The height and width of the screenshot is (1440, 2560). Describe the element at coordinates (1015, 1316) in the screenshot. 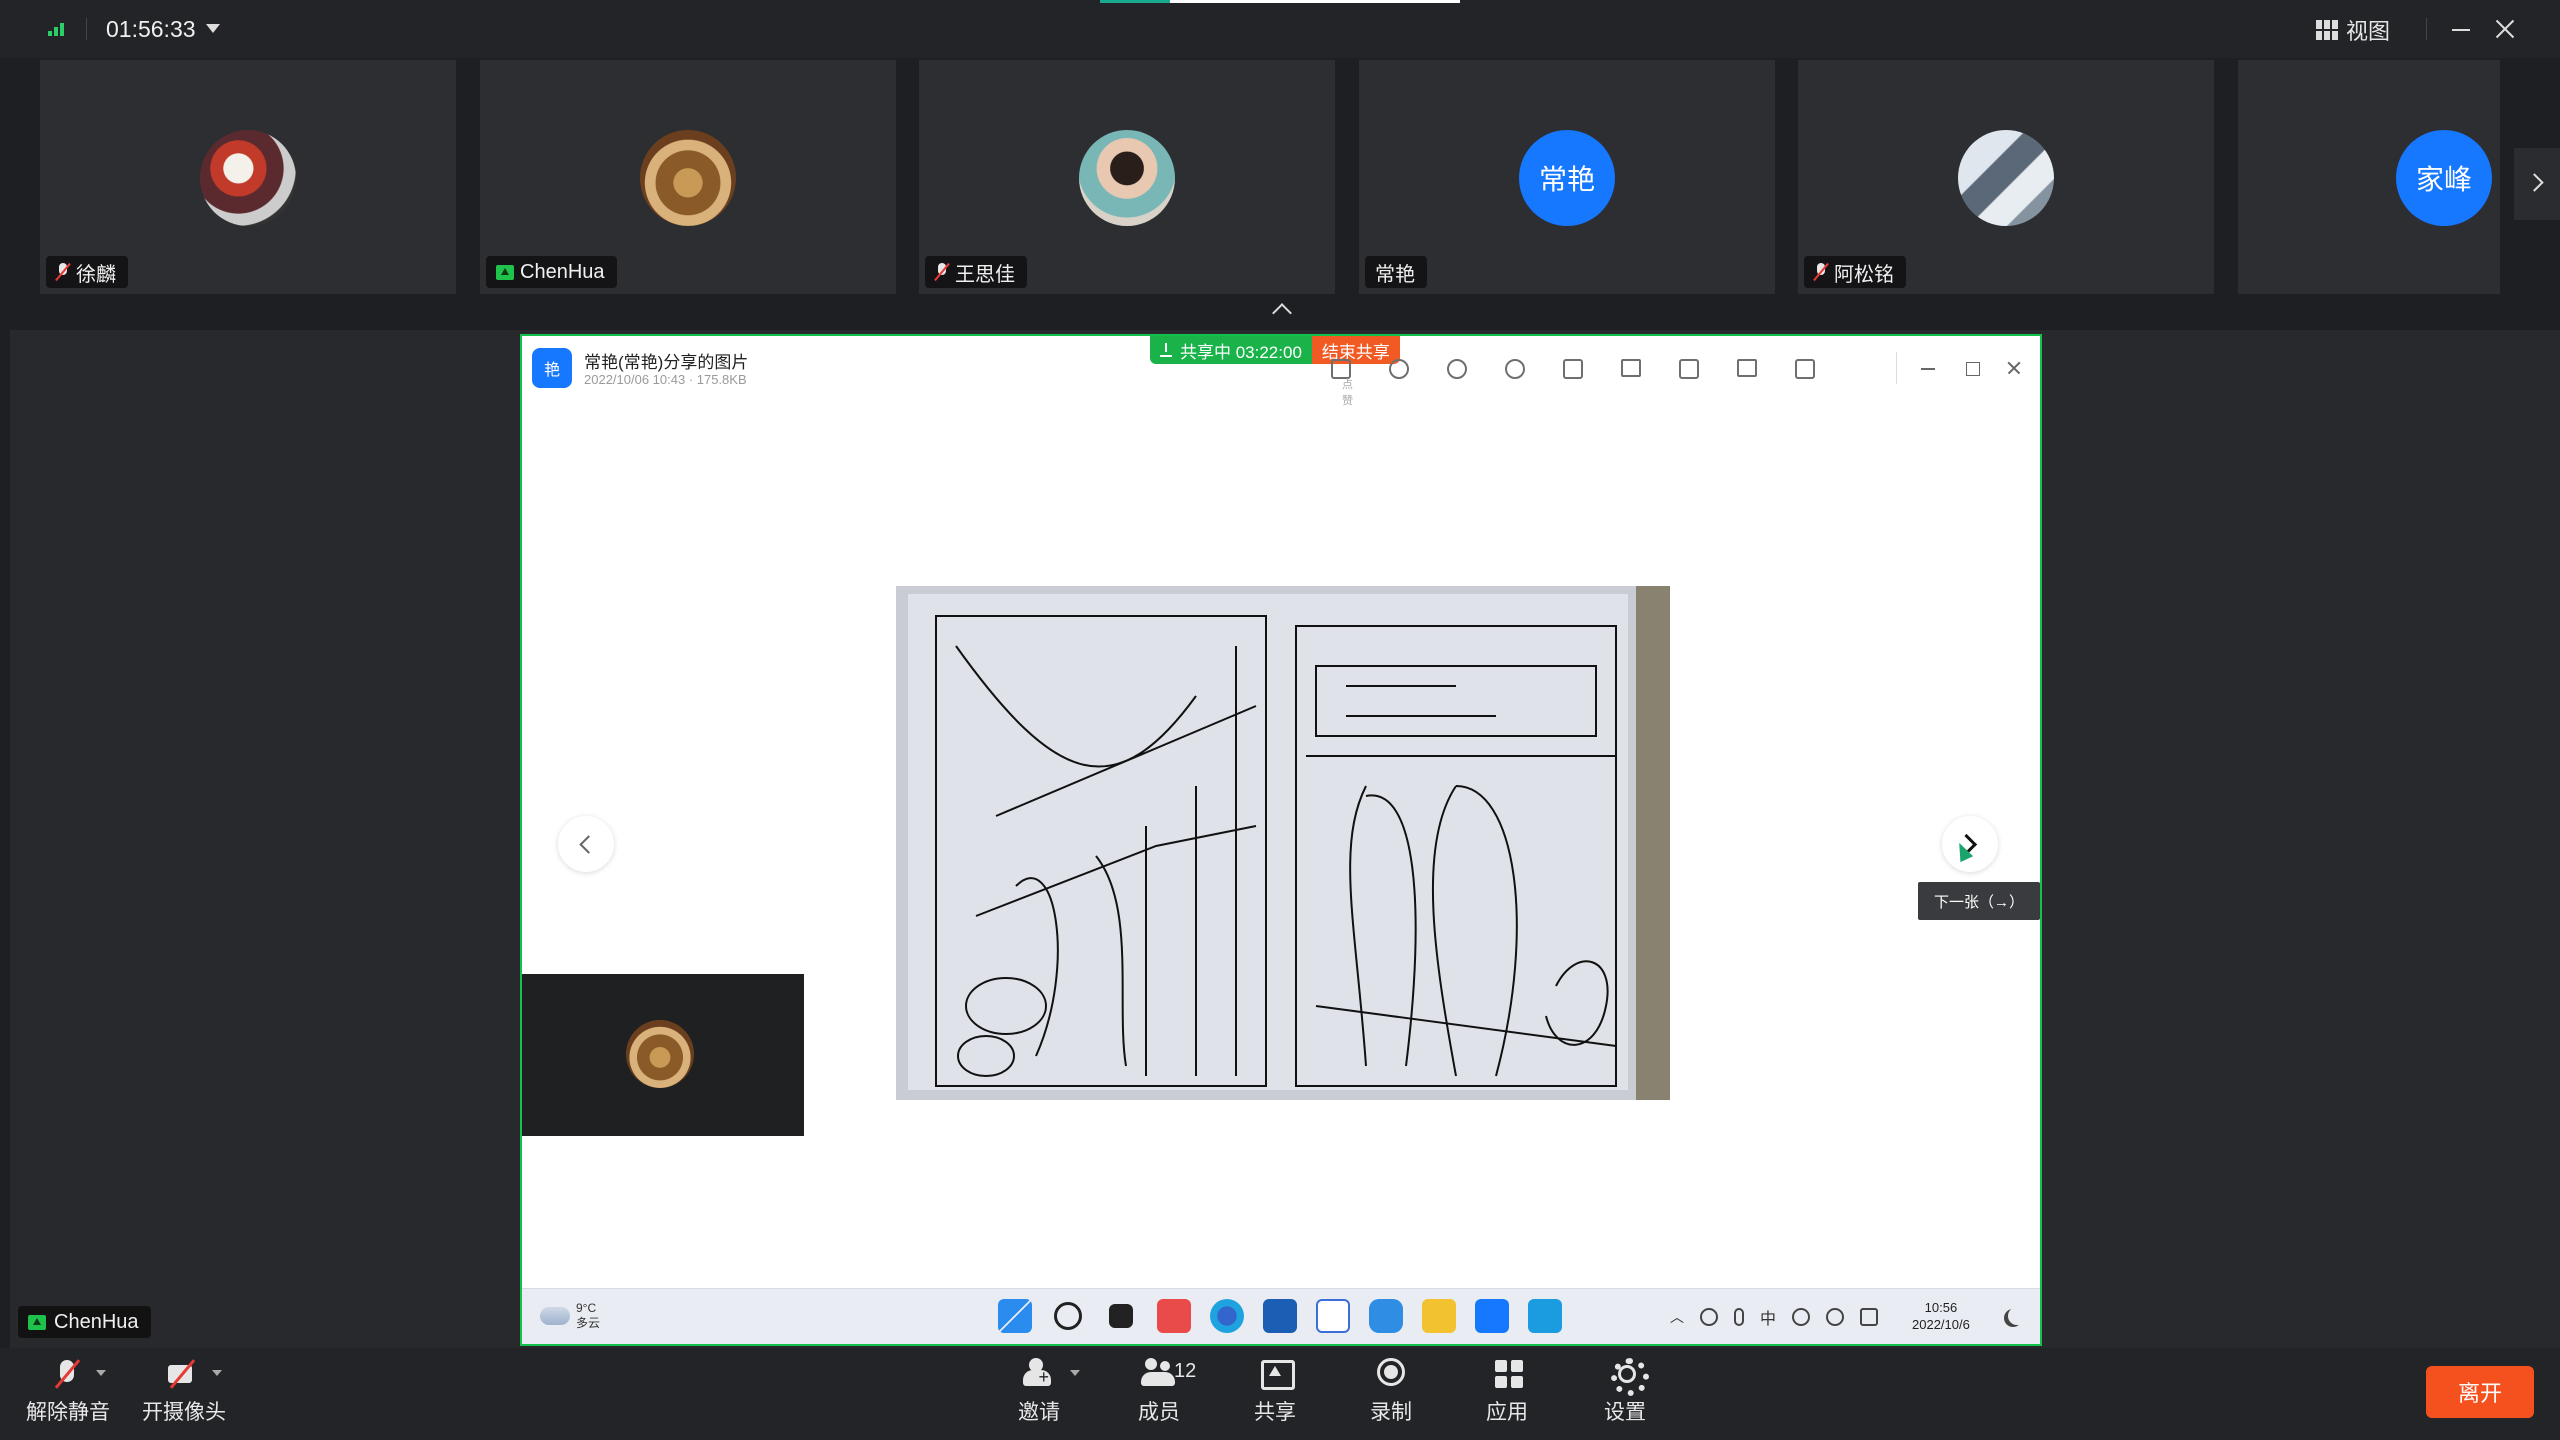

I see `windows-start-icon` at that location.